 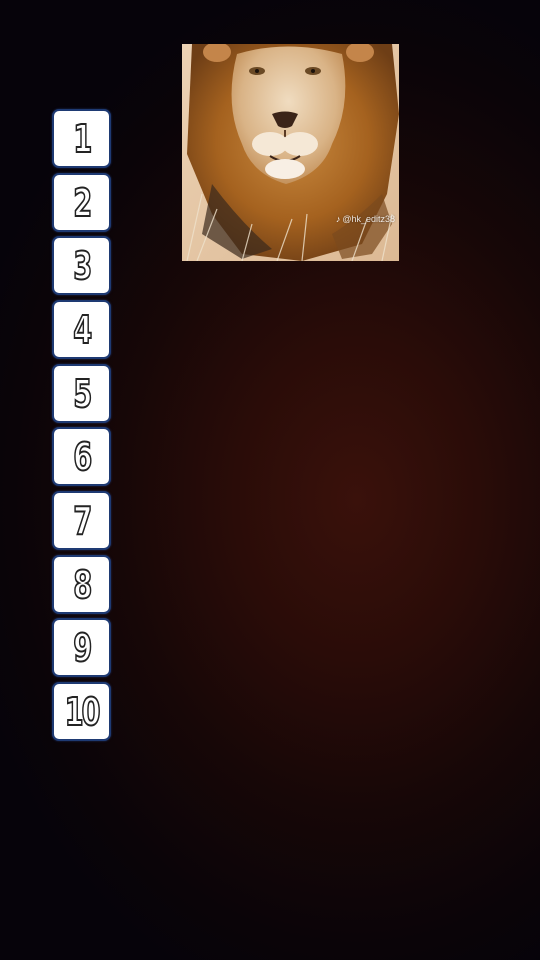 I want to click on list-item-label: 4, so click(x=82, y=329).